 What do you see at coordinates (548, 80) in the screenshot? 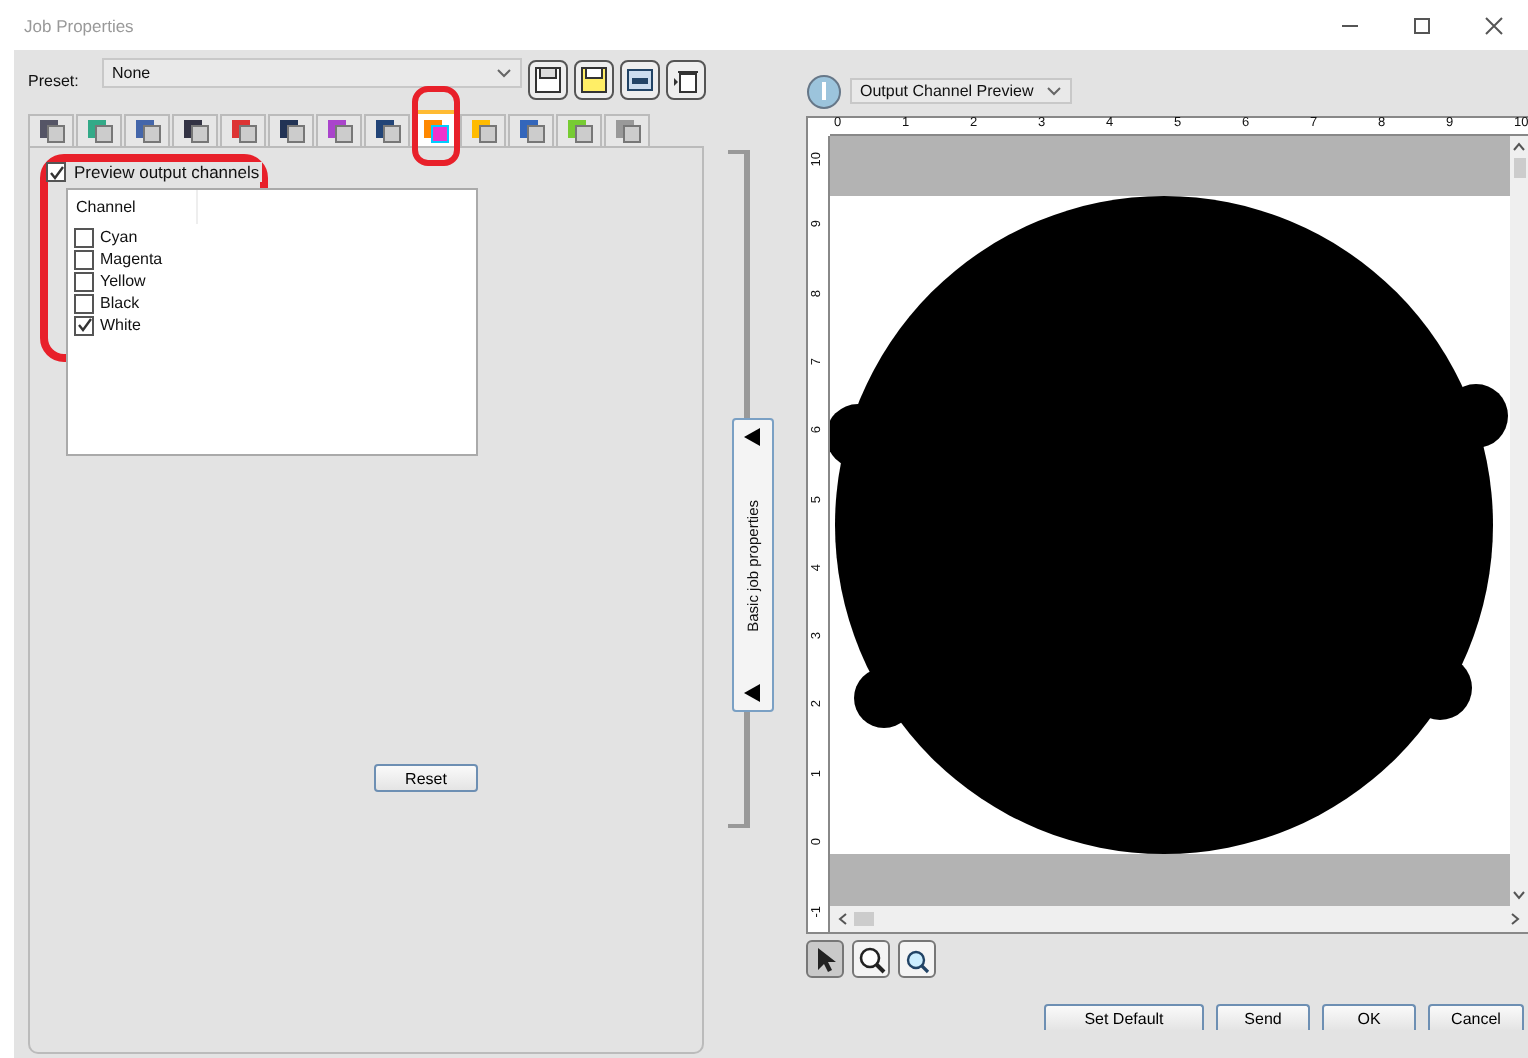
I see `save-icon` at bounding box center [548, 80].